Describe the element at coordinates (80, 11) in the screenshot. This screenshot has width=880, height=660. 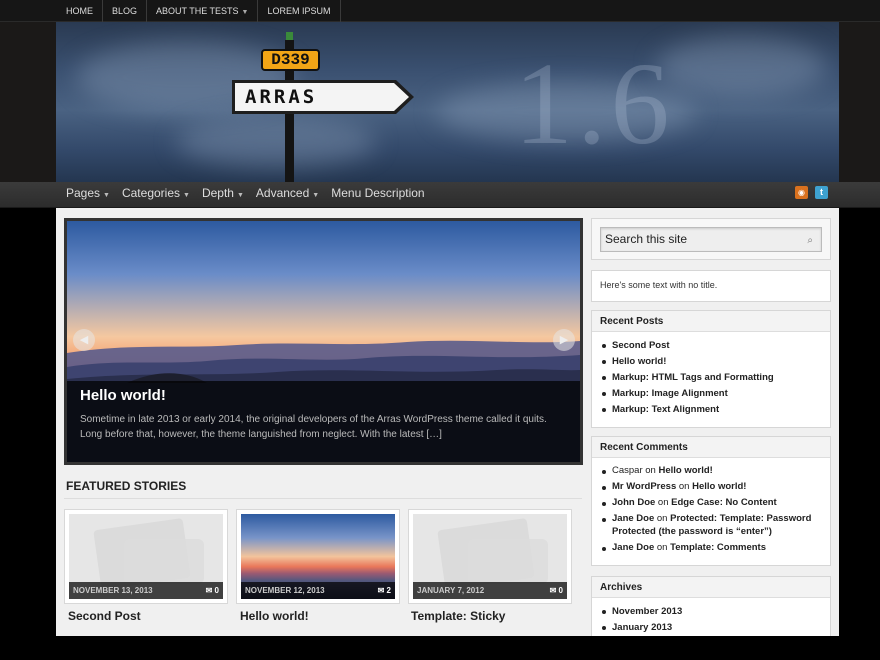
I see `topnav-item-home: HOME` at that location.